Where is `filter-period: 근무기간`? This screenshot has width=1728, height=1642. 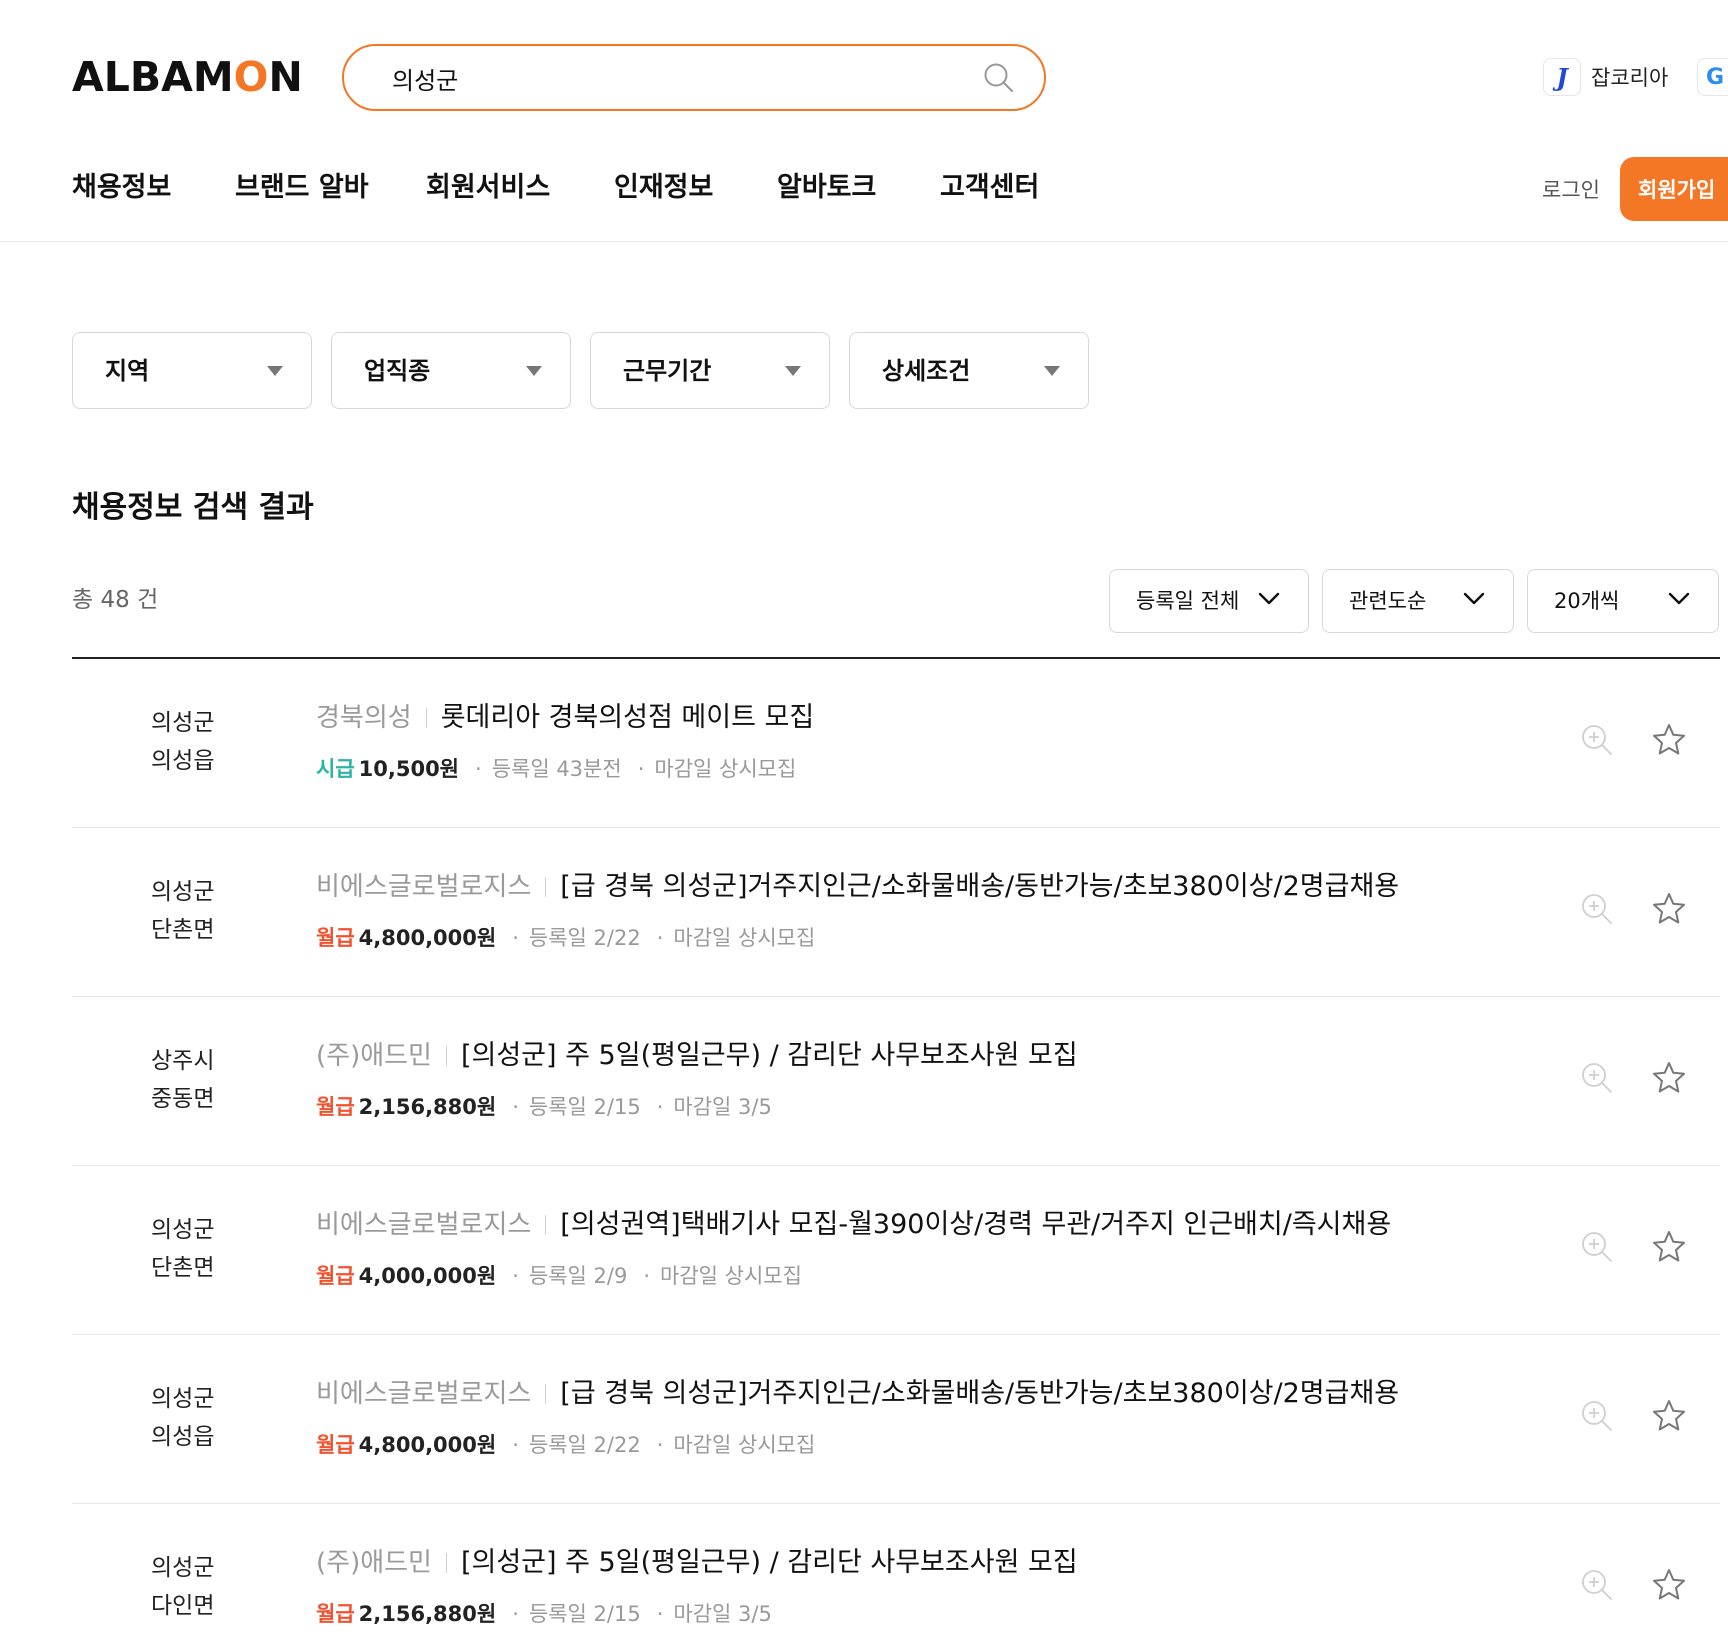 filter-period: 근무기간 is located at coordinates (710, 370).